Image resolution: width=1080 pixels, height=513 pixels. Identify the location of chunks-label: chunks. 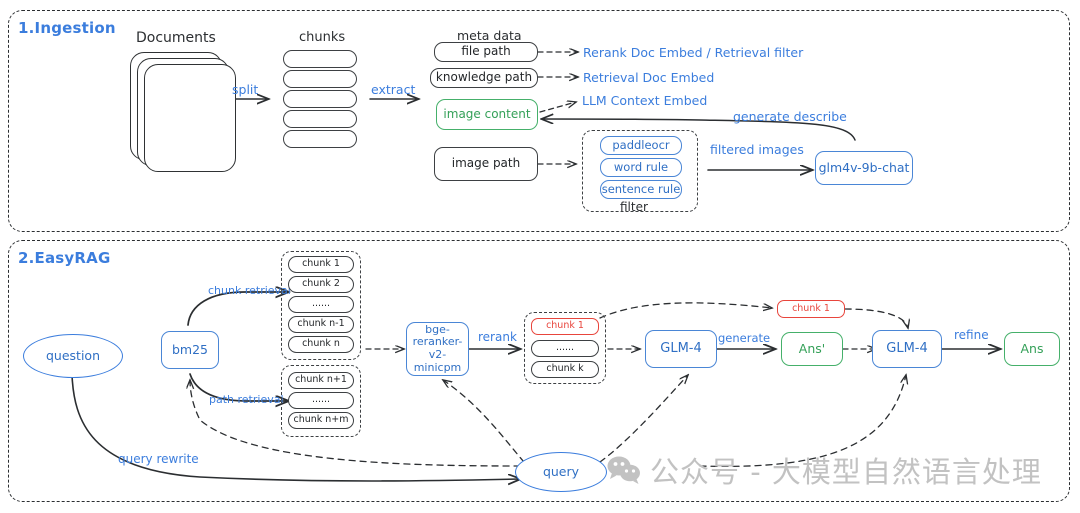
(322, 37).